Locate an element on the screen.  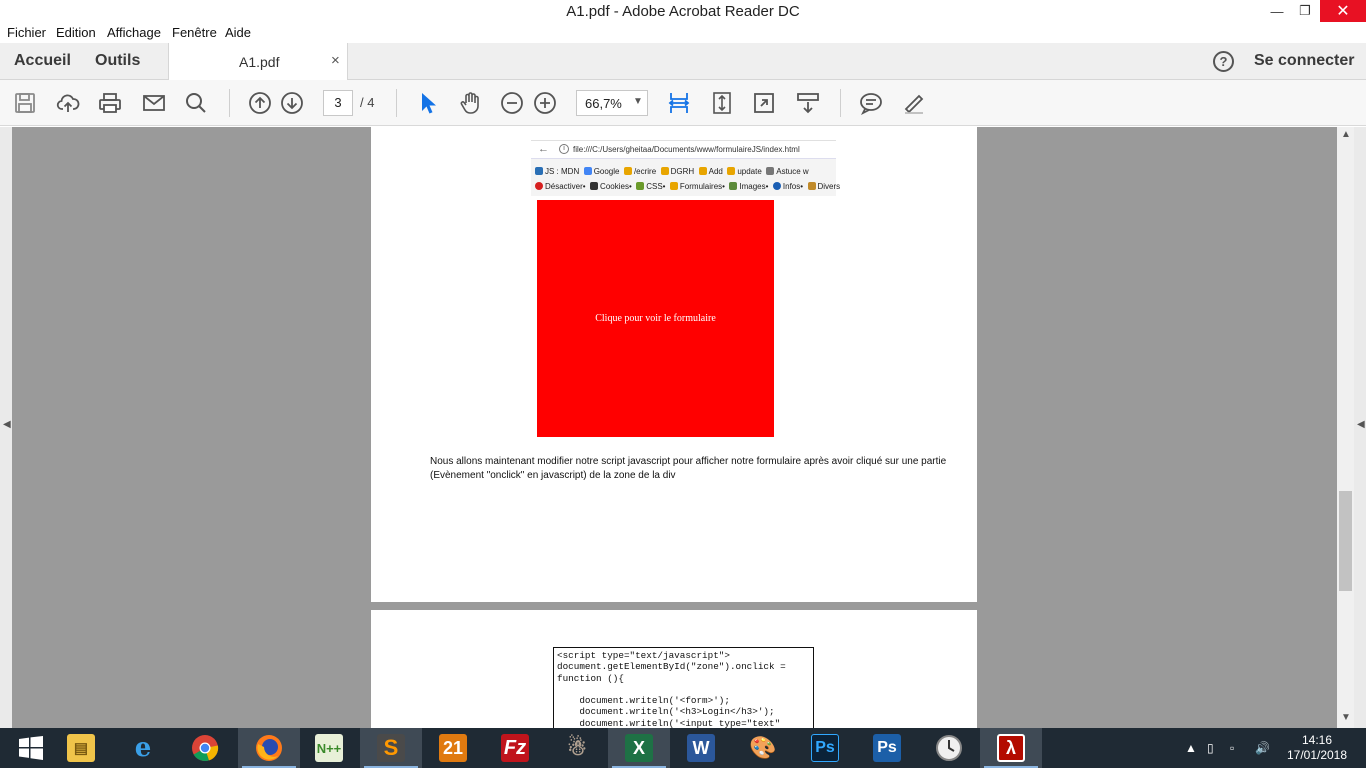
scrollbar-thumb is located at coordinates (1345, 541).